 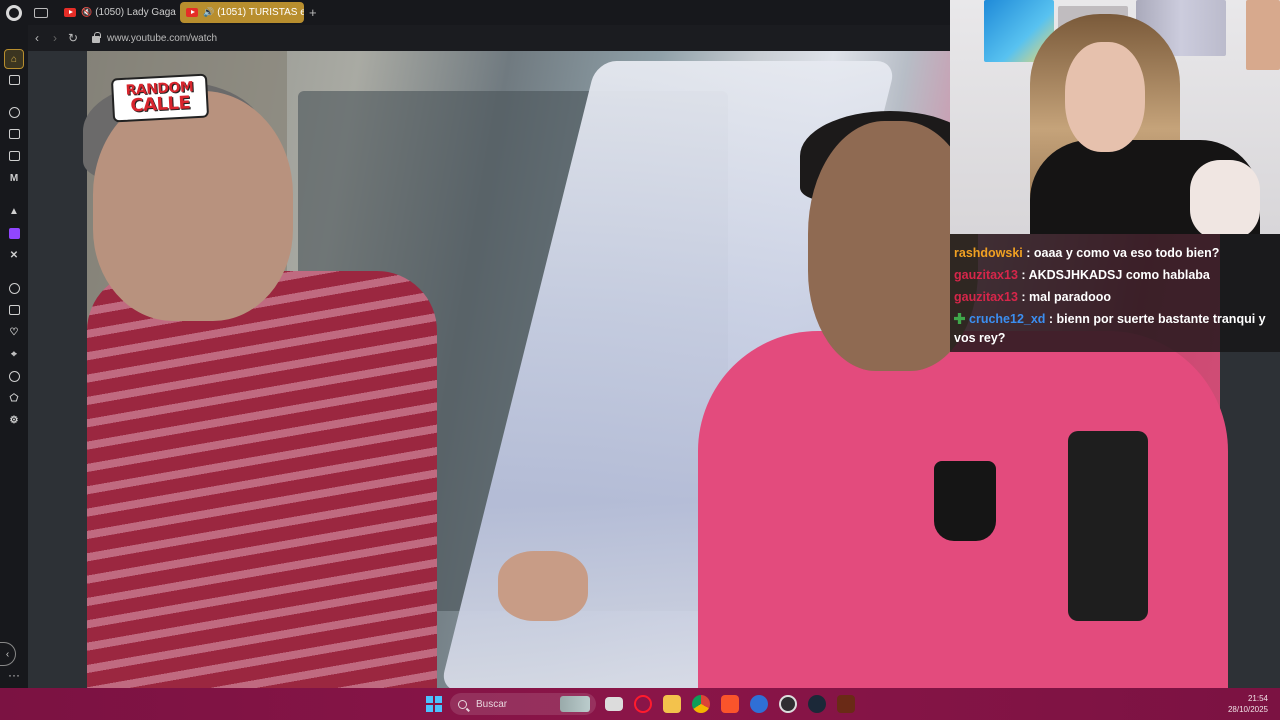 I want to click on taskbar-search: Buscar, so click(x=523, y=704).